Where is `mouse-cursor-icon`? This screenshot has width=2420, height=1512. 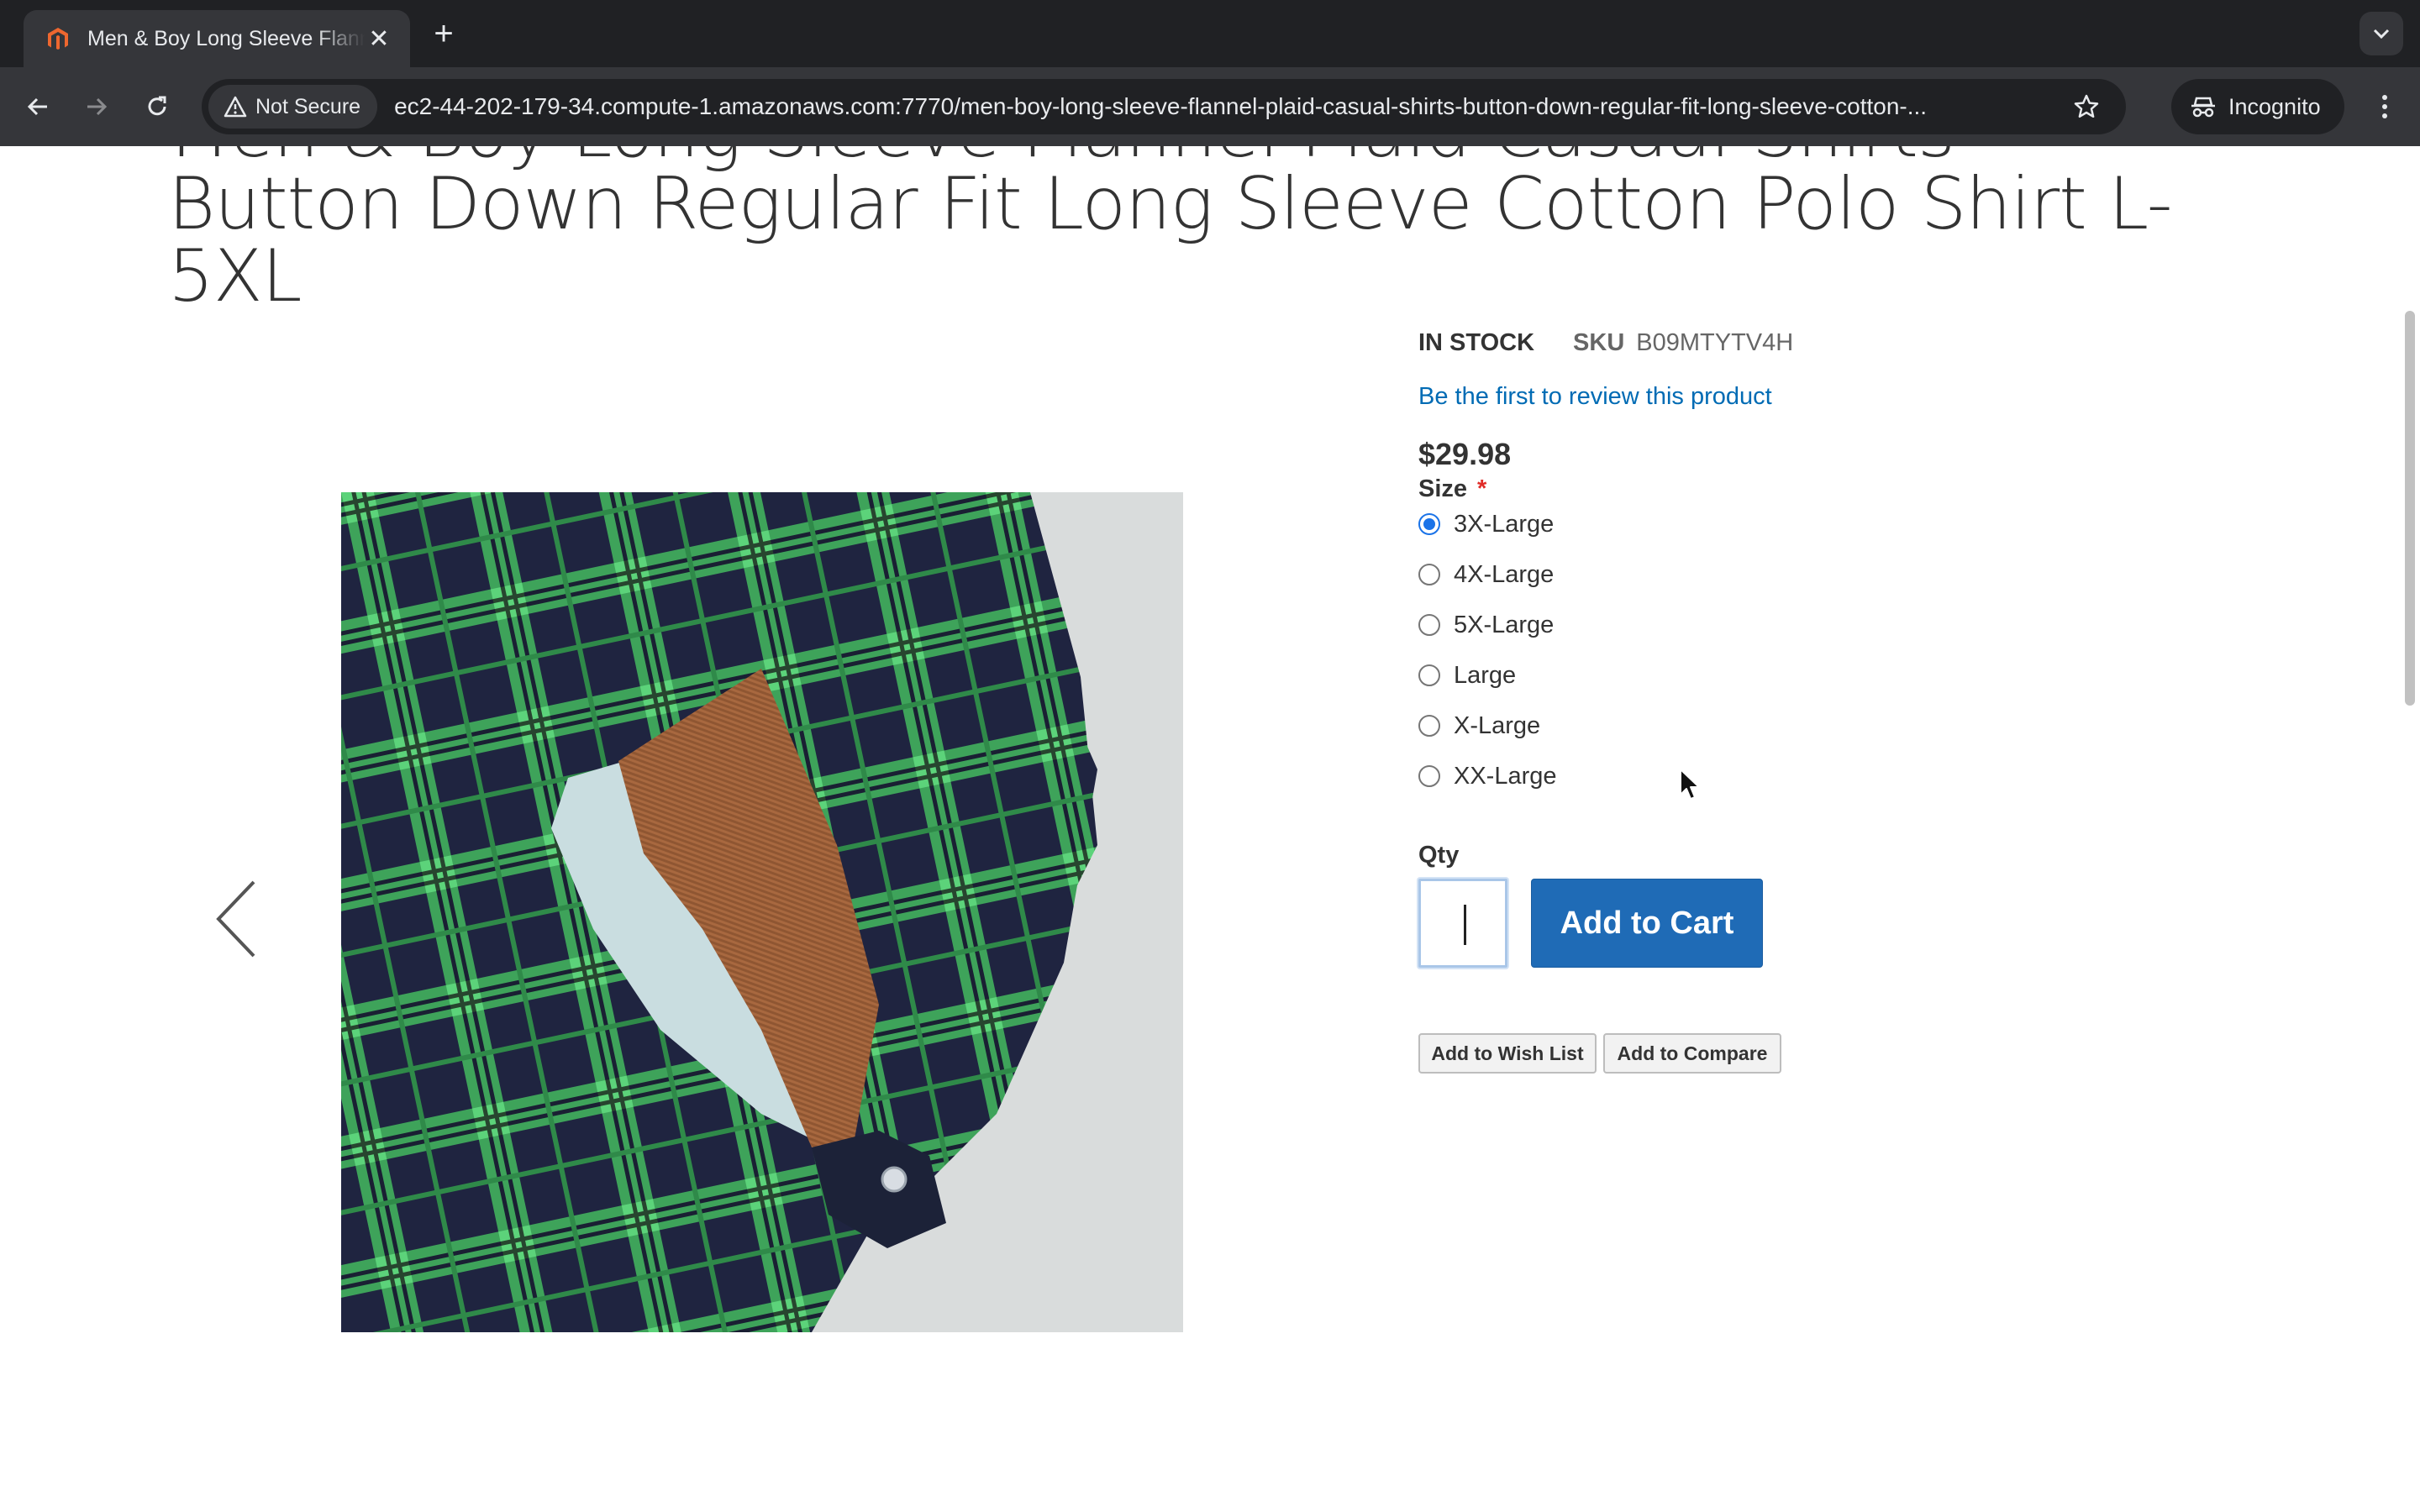
mouse-cursor-icon is located at coordinates (1690, 784).